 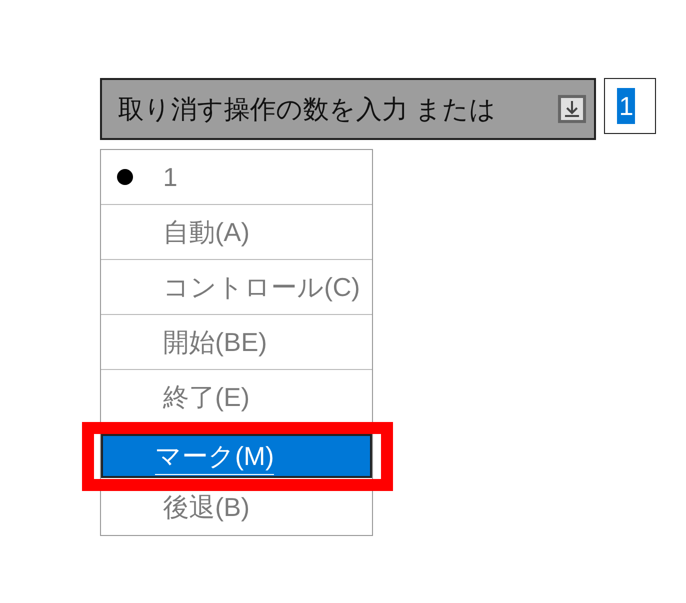 What do you see at coordinates (307, 109) in the screenshot?
I see `combo-label: 取り消す操作の数を入力 または` at bounding box center [307, 109].